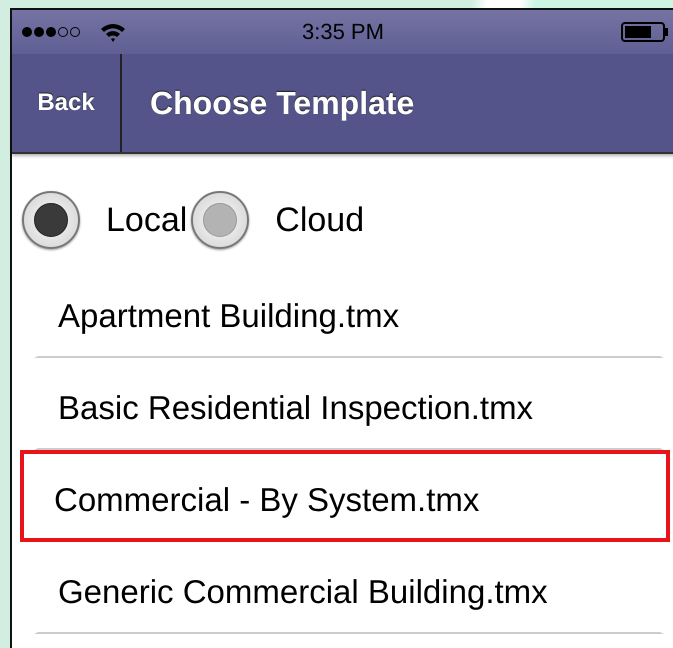  What do you see at coordinates (67, 103) in the screenshot?
I see `back-button: Back` at bounding box center [67, 103].